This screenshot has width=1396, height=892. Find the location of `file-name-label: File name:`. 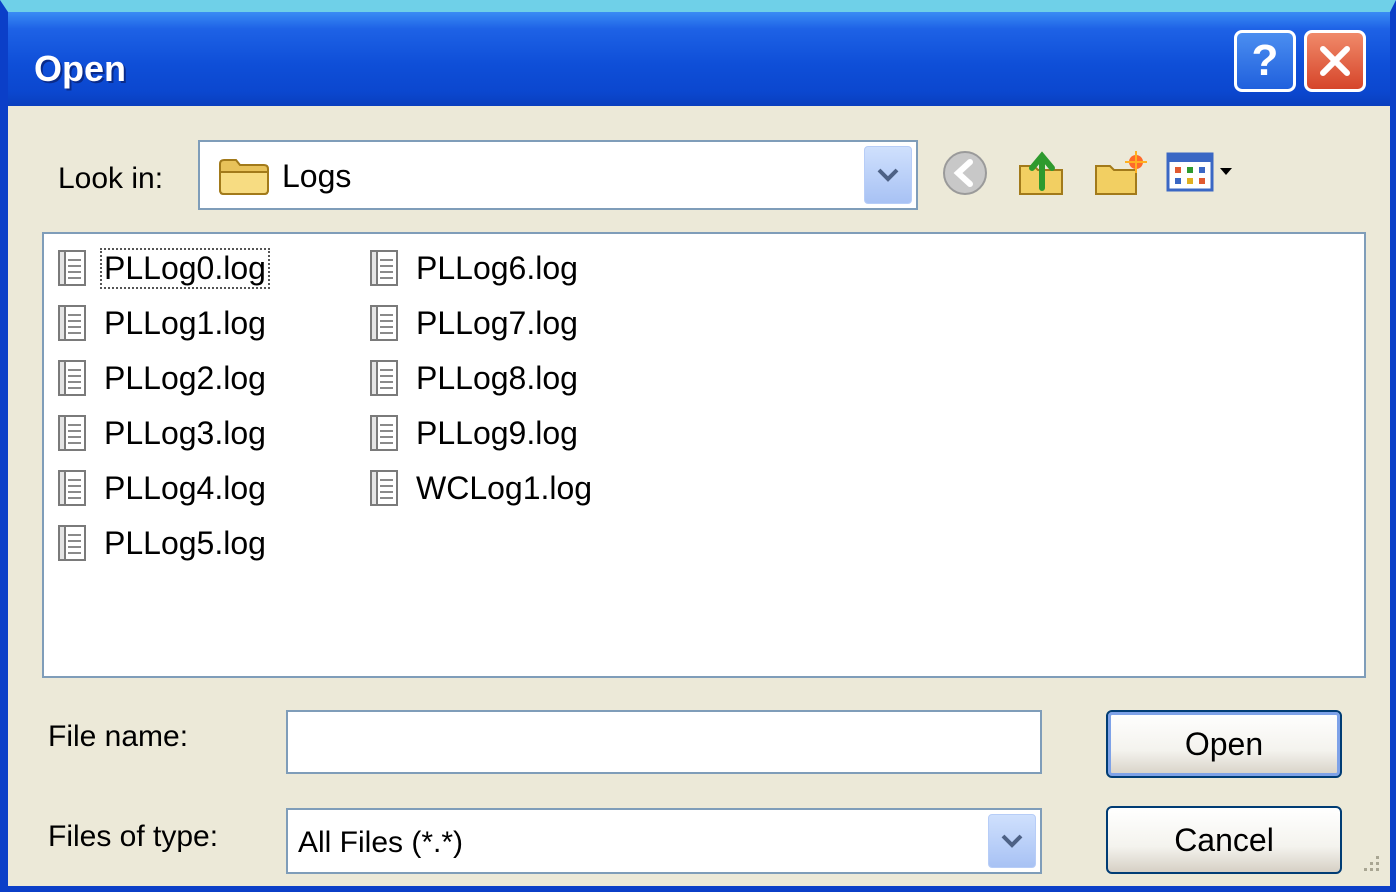

file-name-label: File name: is located at coordinates (118, 736).